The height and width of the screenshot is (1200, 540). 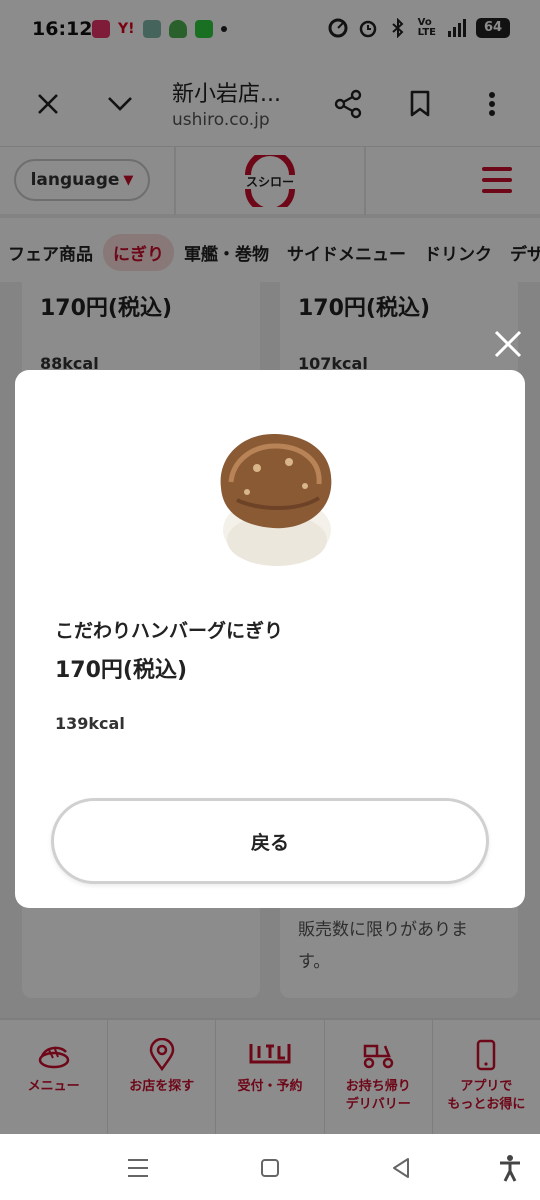 What do you see at coordinates (508, 344) in the screenshot?
I see `close-icon` at bounding box center [508, 344].